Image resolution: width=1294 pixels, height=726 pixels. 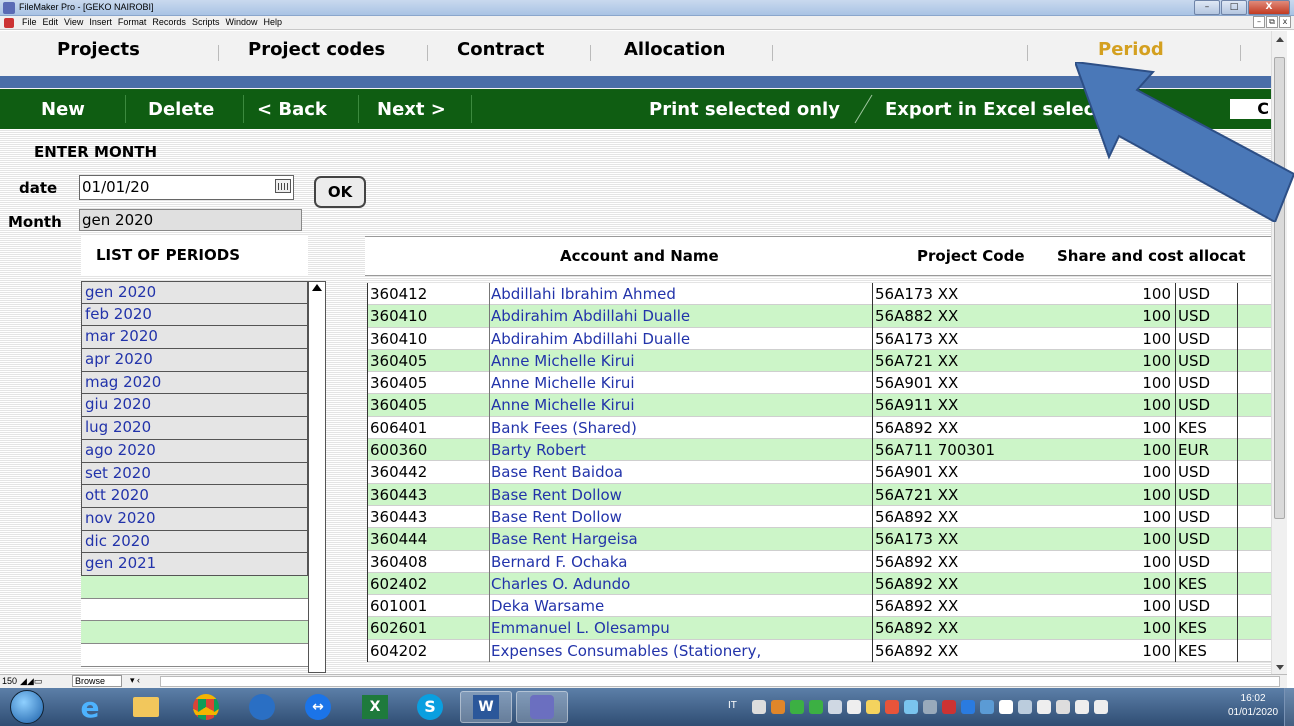 What do you see at coordinates (680, 361) in the screenshot?
I see `name-cell: Anne Michelle Kirui` at bounding box center [680, 361].